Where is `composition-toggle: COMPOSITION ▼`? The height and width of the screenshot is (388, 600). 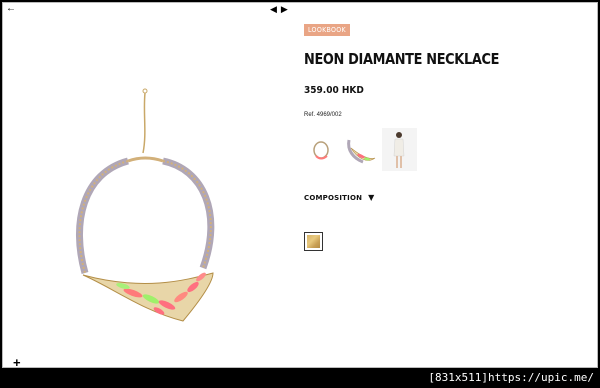
composition-toggle: COMPOSITION ▼ is located at coordinates (444, 197).